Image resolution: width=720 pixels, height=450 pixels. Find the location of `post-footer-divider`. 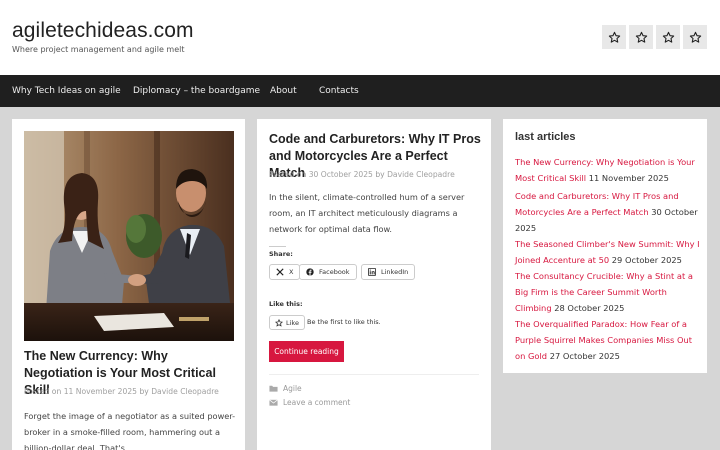

post-footer-divider is located at coordinates (374, 374).